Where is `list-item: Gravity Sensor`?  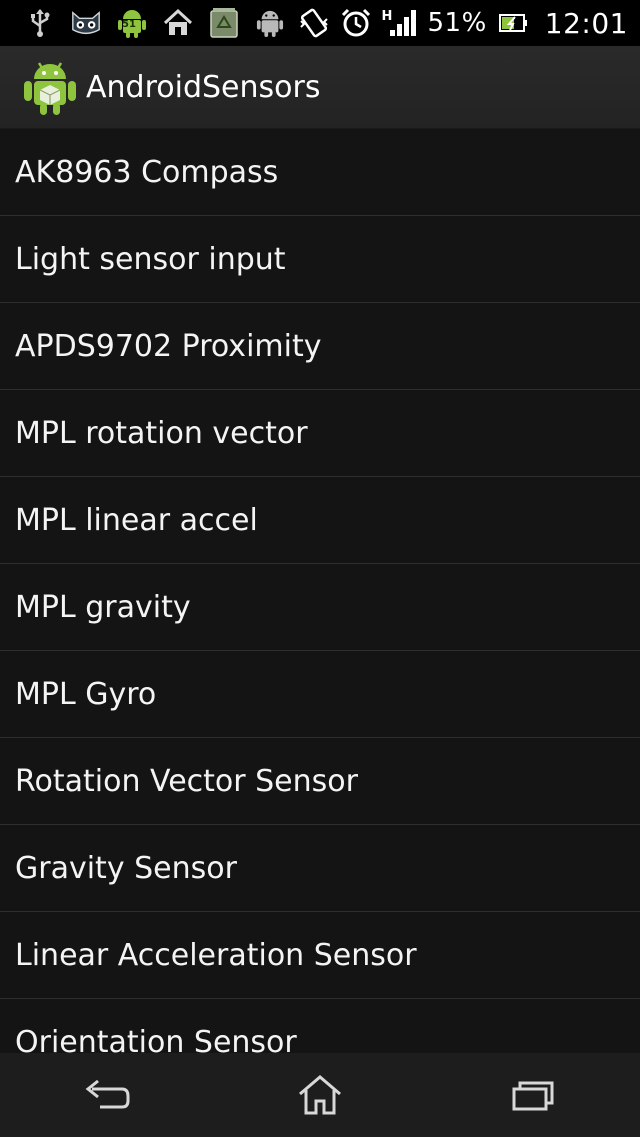
list-item: Gravity Sensor is located at coordinates (320, 868).